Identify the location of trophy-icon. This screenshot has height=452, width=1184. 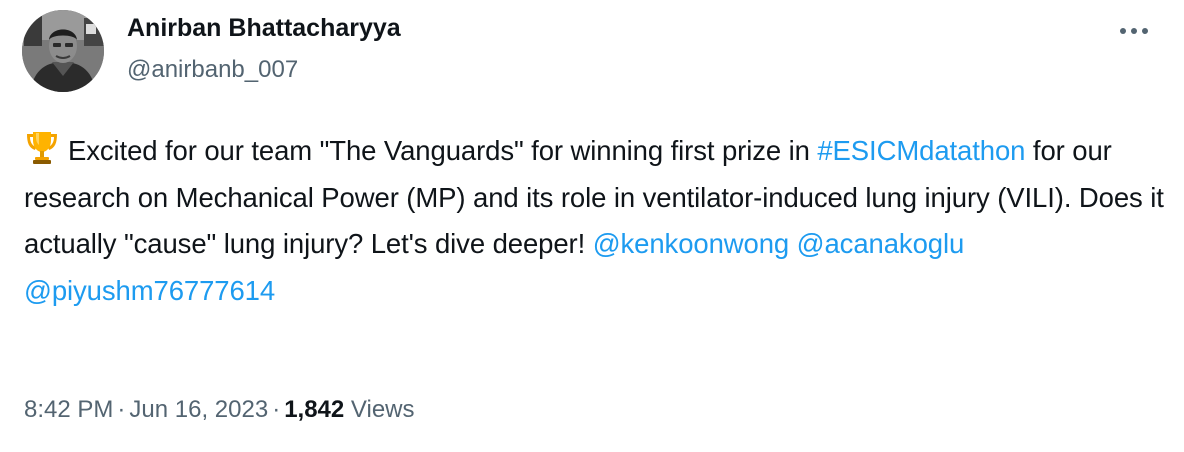
(42, 148).